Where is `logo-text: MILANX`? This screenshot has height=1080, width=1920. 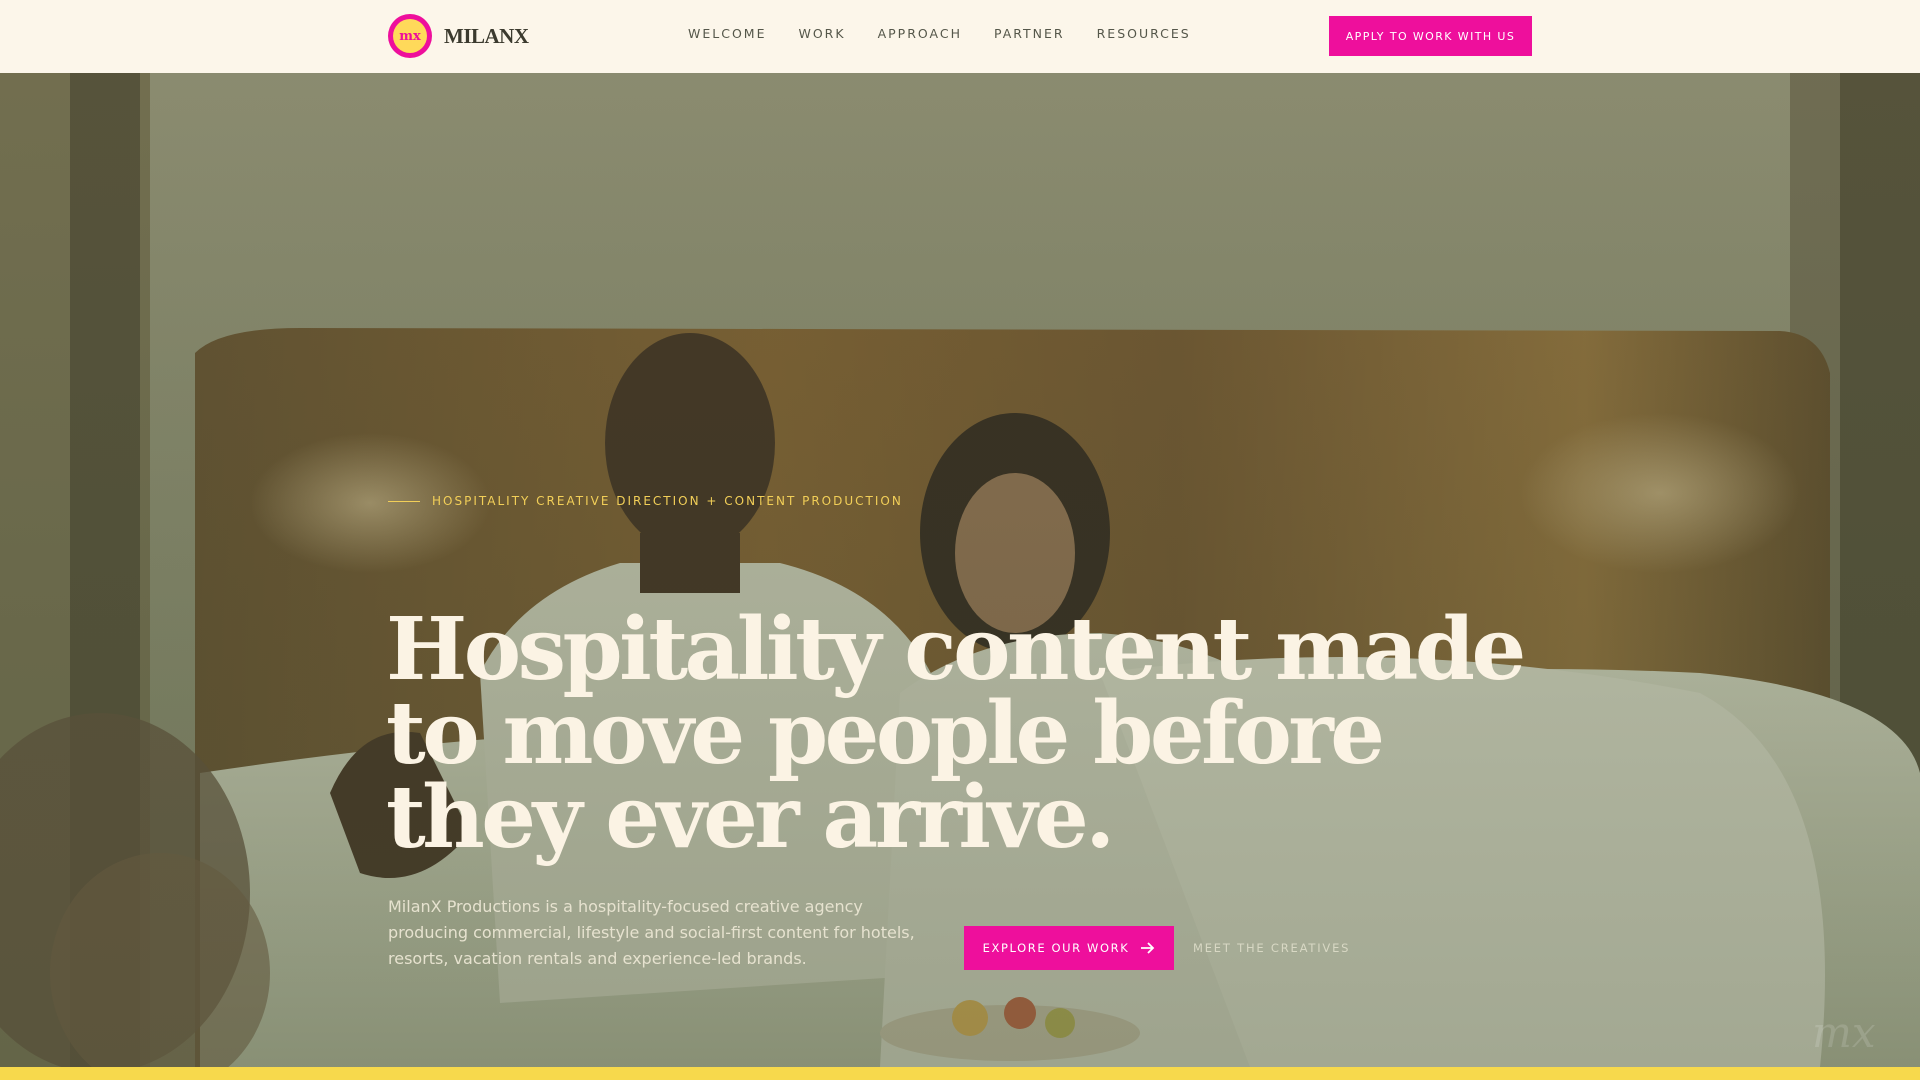
logo-text: MILANX is located at coordinates (486, 35).